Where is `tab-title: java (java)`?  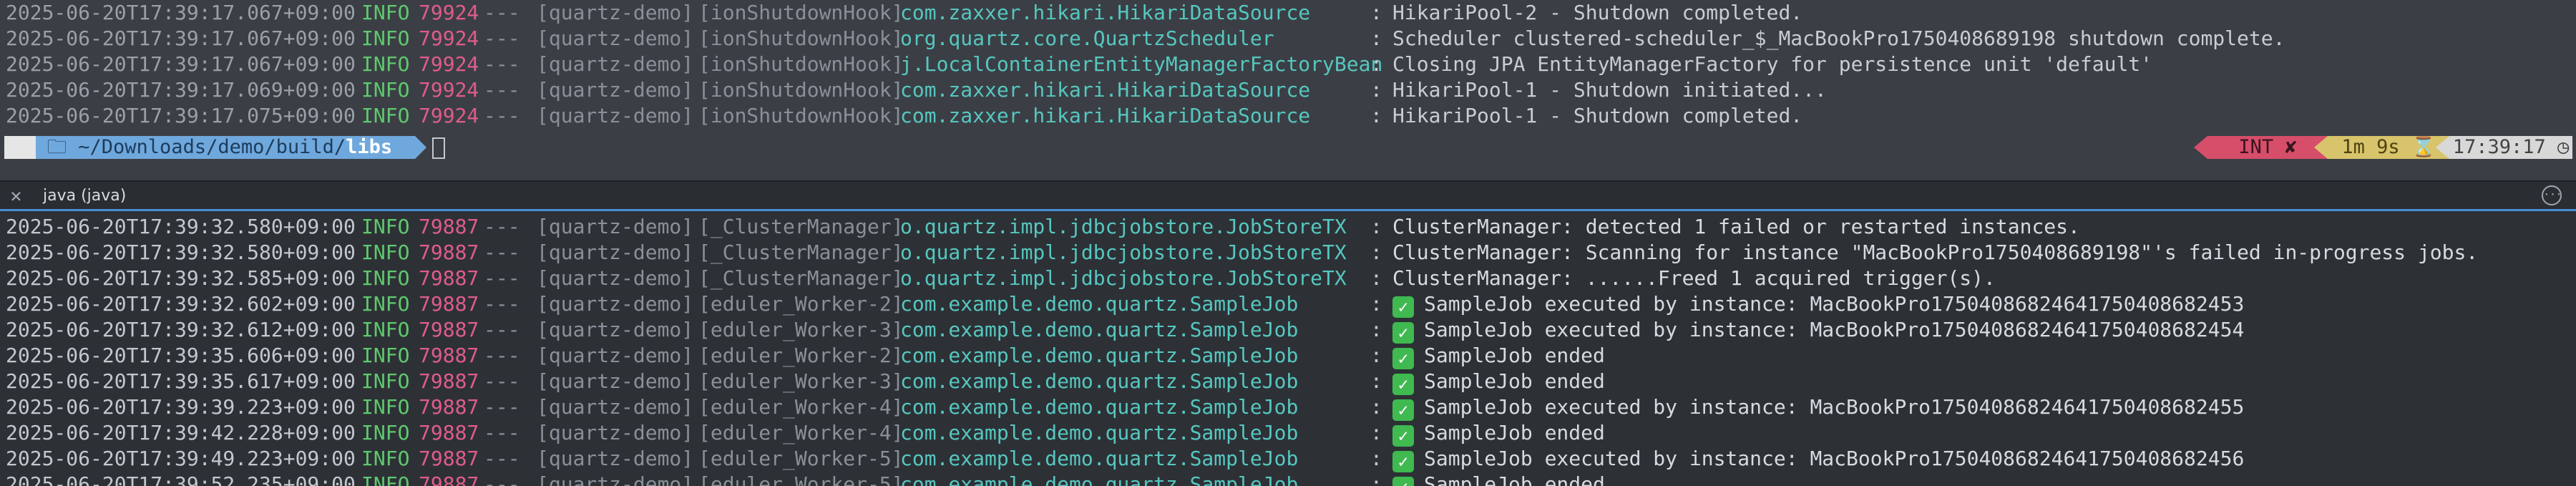 tab-title: java (java) is located at coordinates (84, 196).